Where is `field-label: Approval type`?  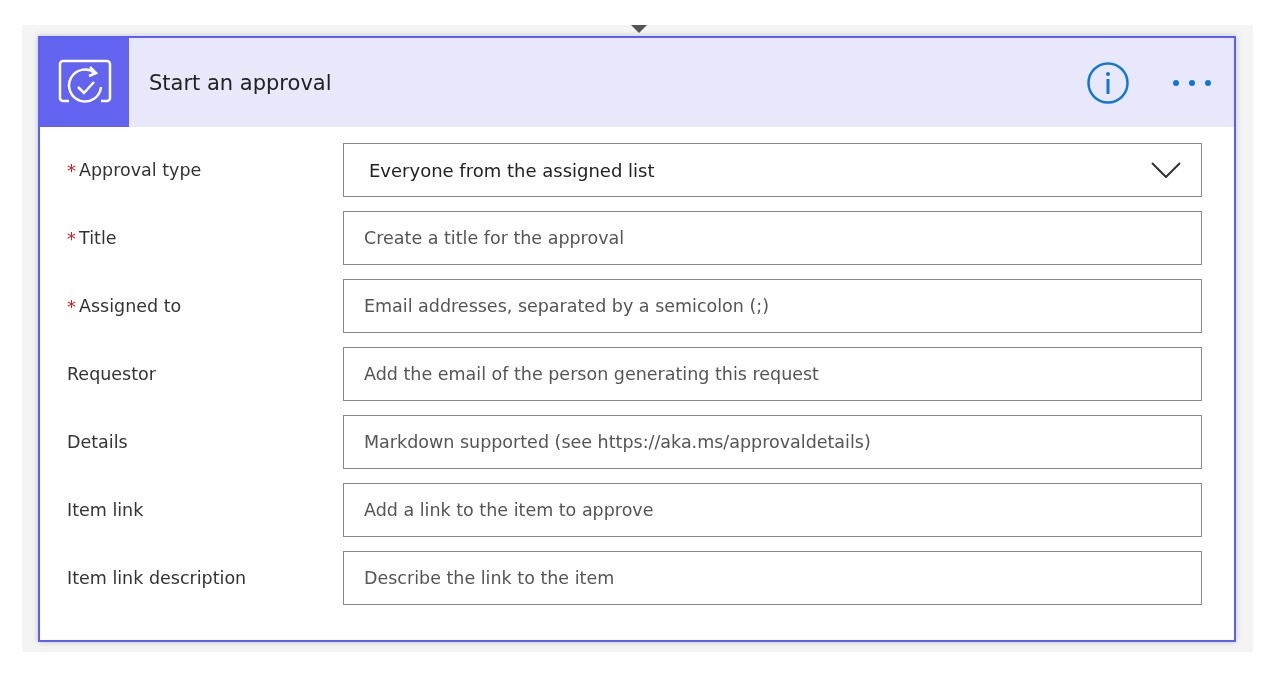 field-label: Approval type is located at coordinates (140, 170).